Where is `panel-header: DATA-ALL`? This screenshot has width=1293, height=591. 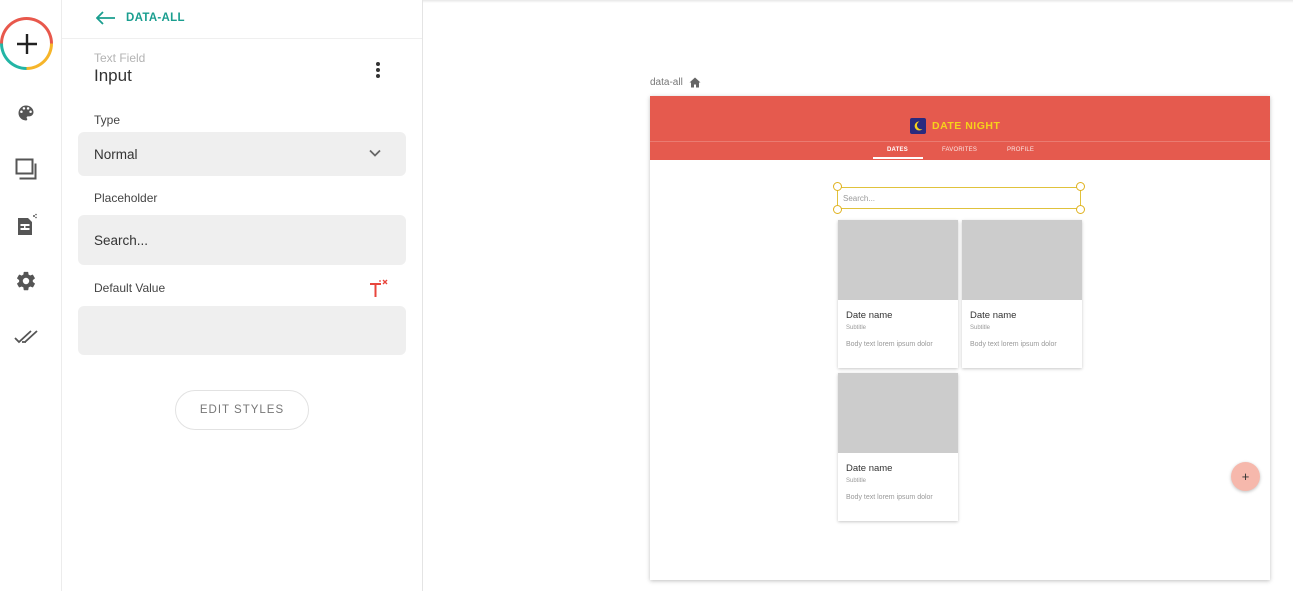 panel-header: DATA-ALL is located at coordinates (242, 19).